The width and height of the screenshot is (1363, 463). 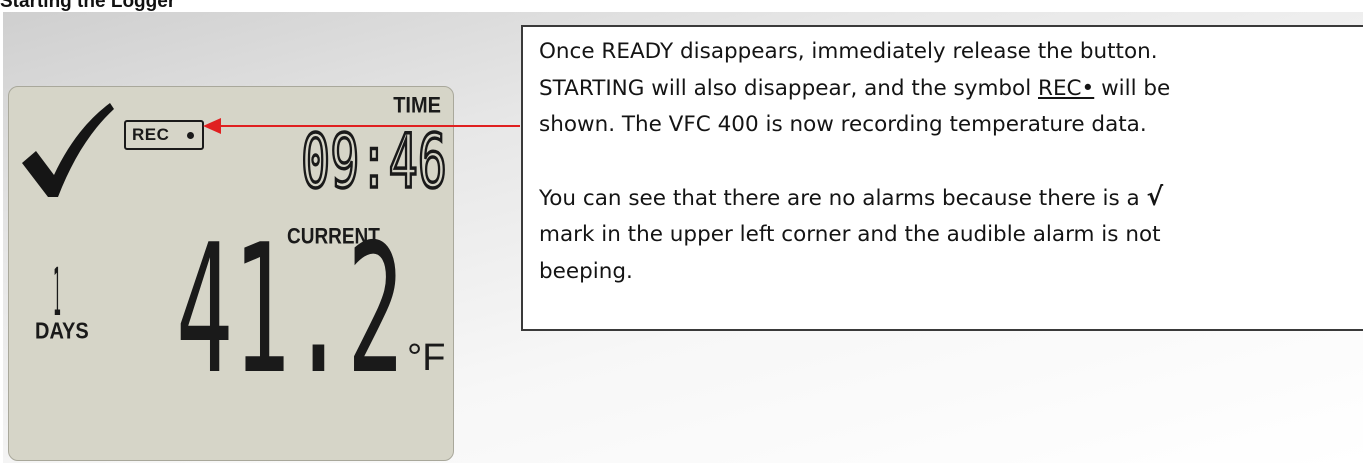 I want to click on temperature-readout: 41.2, so click(x=290, y=300).